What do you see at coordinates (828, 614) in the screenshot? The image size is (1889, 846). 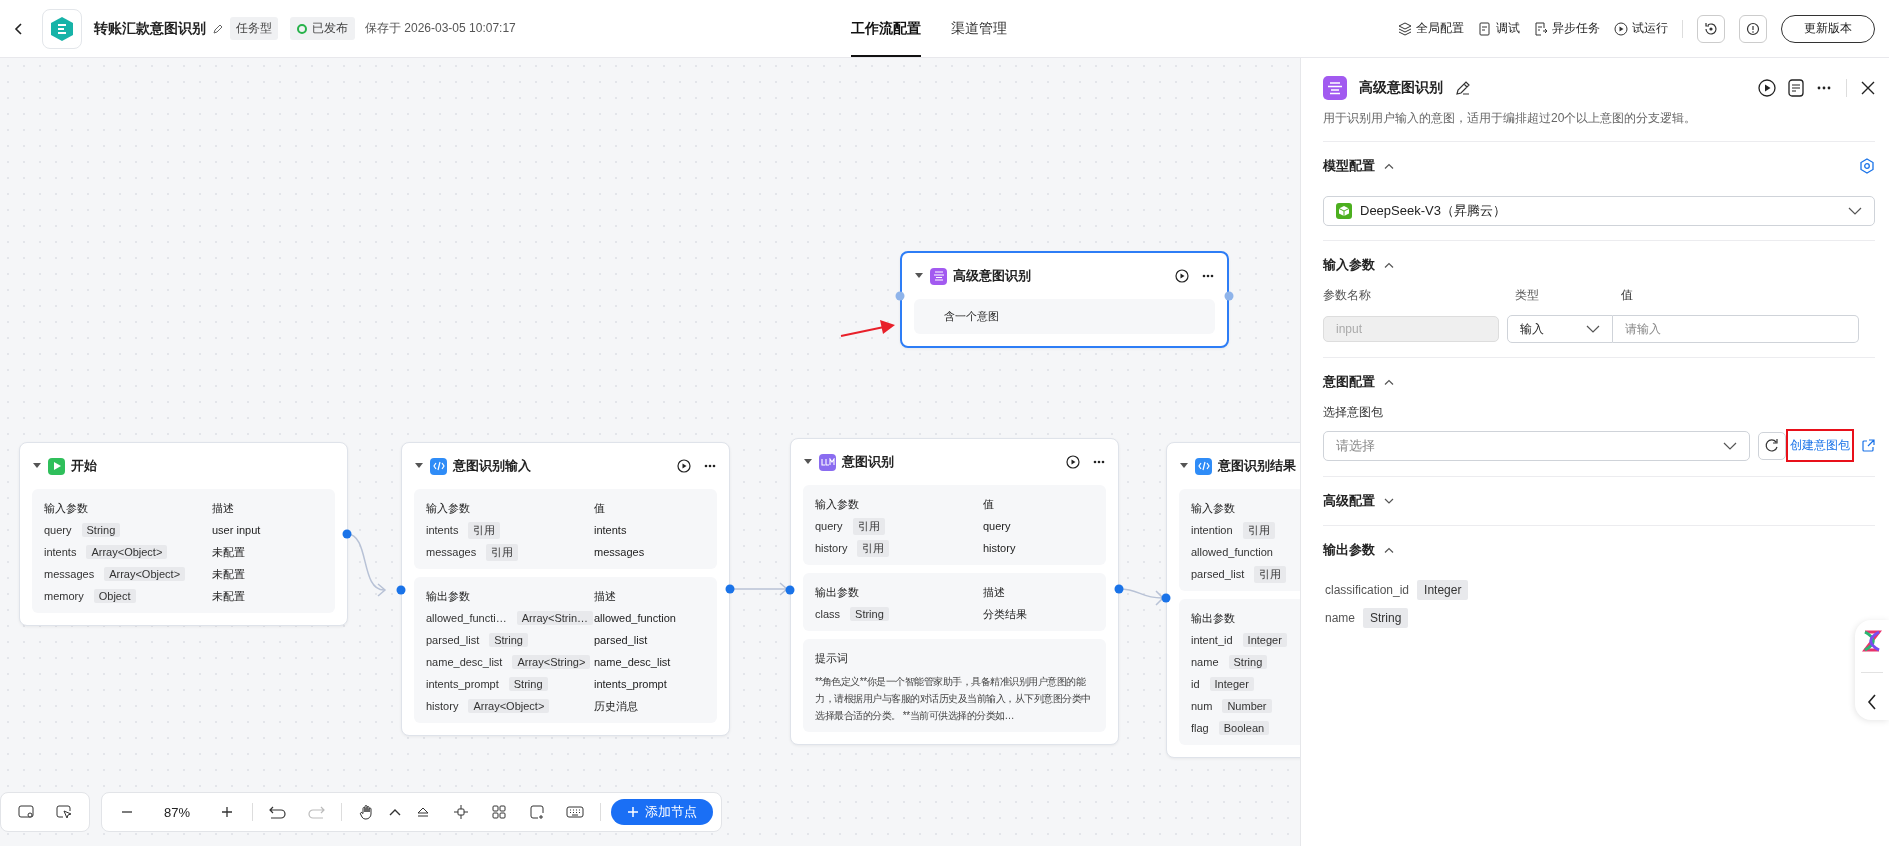 I see `parameter-name: class` at bounding box center [828, 614].